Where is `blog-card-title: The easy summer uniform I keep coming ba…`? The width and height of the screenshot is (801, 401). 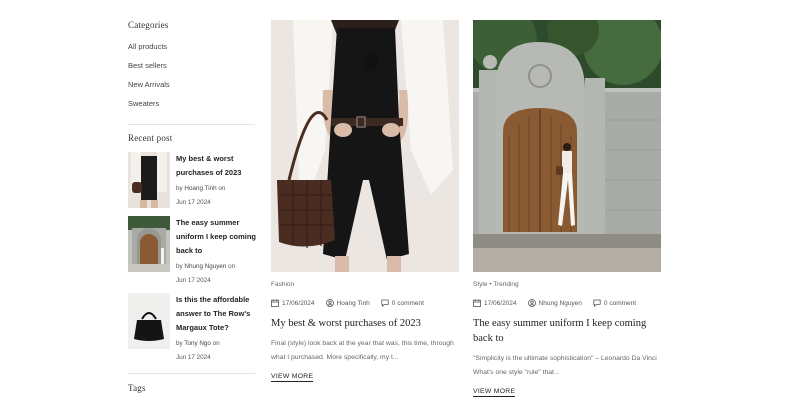 blog-card-title: The easy summer uniform I keep coming ba… is located at coordinates (567, 331).